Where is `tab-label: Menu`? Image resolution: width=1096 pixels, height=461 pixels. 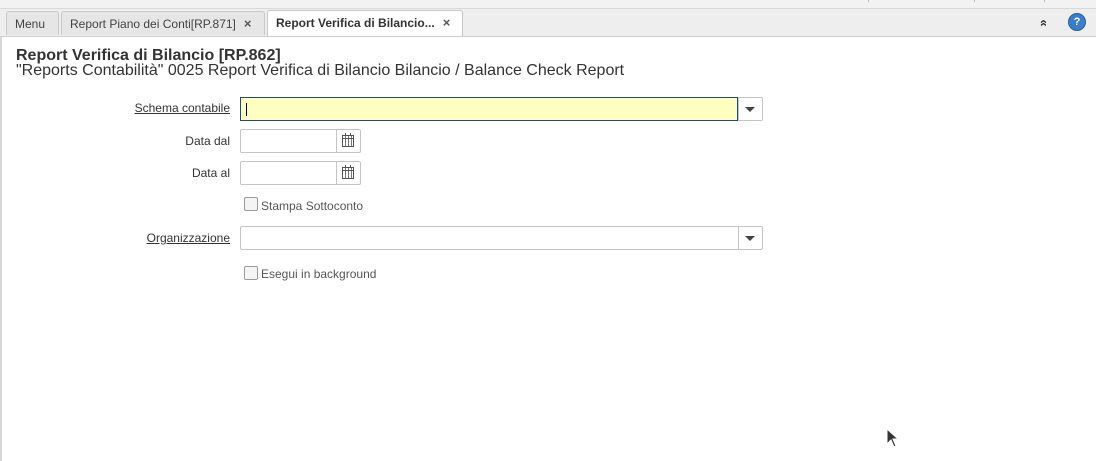 tab-label: Menu is located at coordinates (30, 24).